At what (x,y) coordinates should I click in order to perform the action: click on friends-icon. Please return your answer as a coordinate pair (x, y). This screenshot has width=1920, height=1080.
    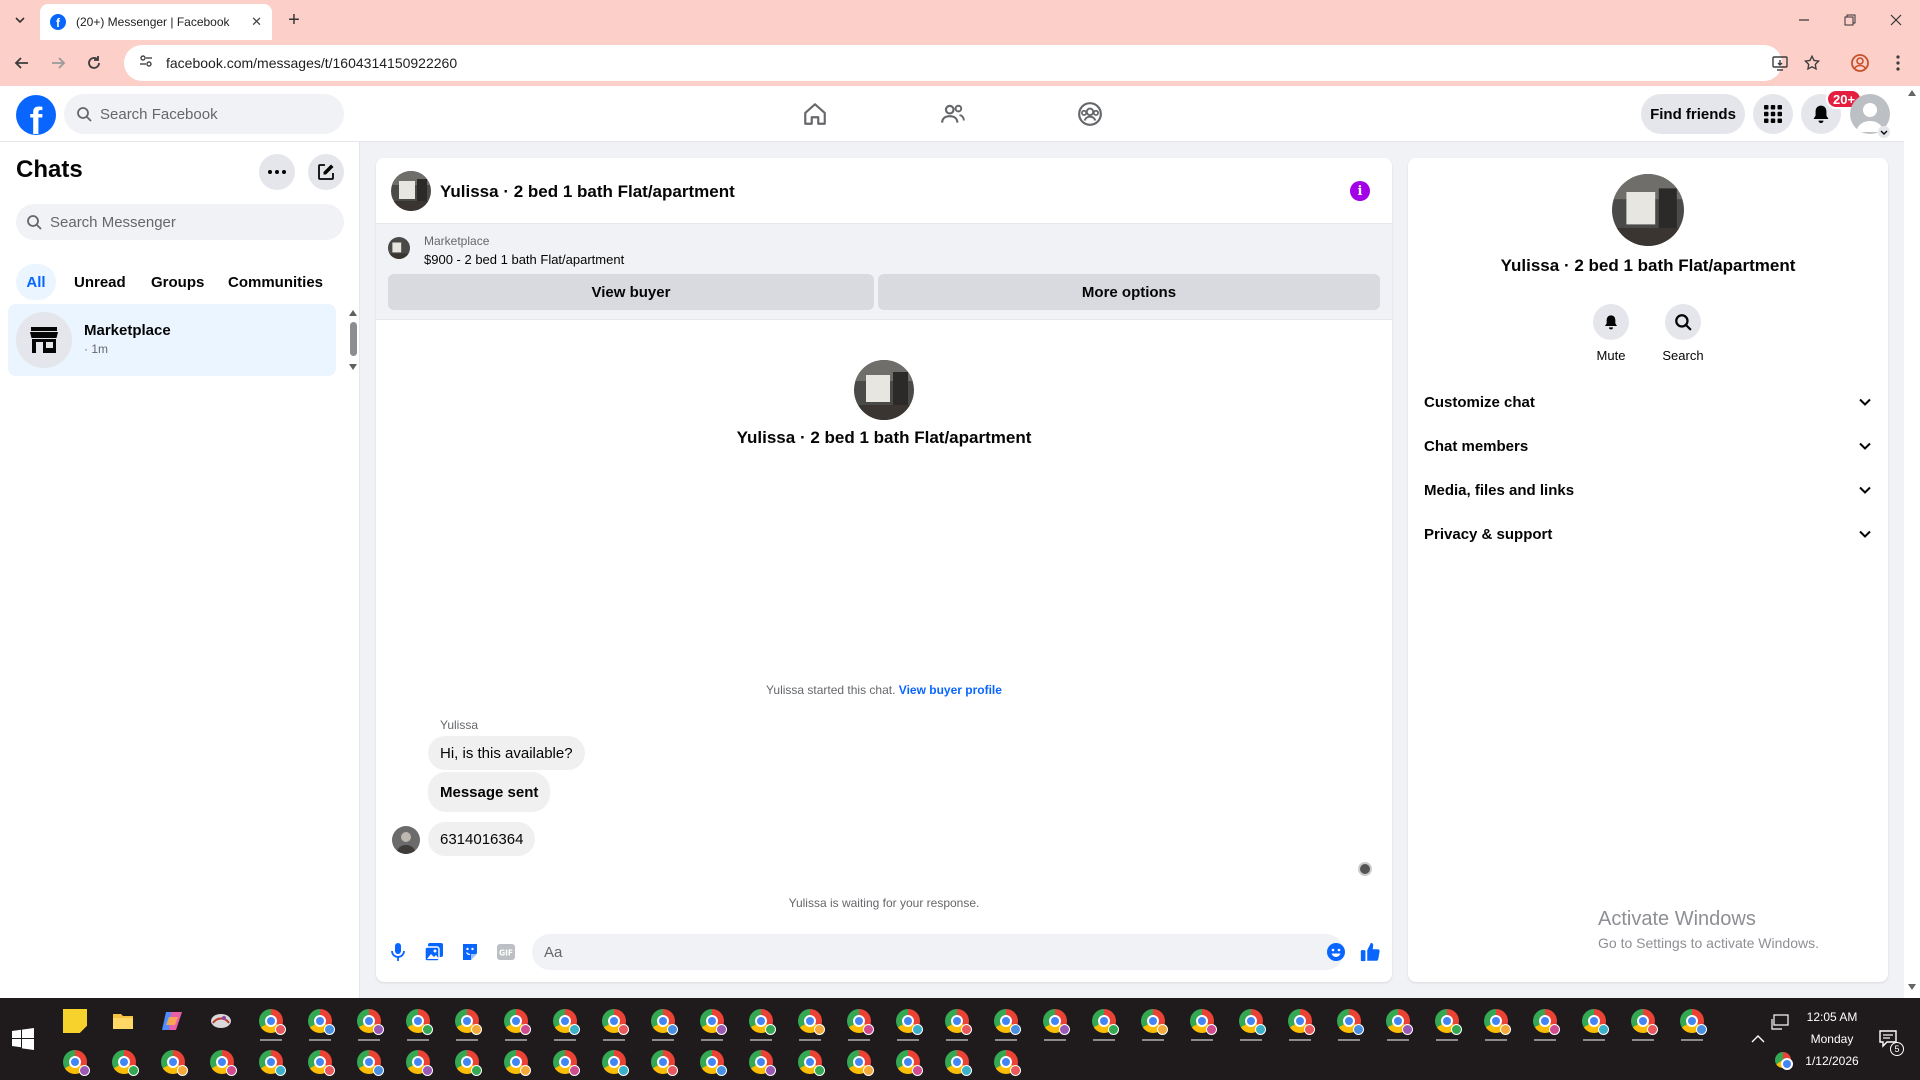
    Looking at the image, I should click on (953, 114).